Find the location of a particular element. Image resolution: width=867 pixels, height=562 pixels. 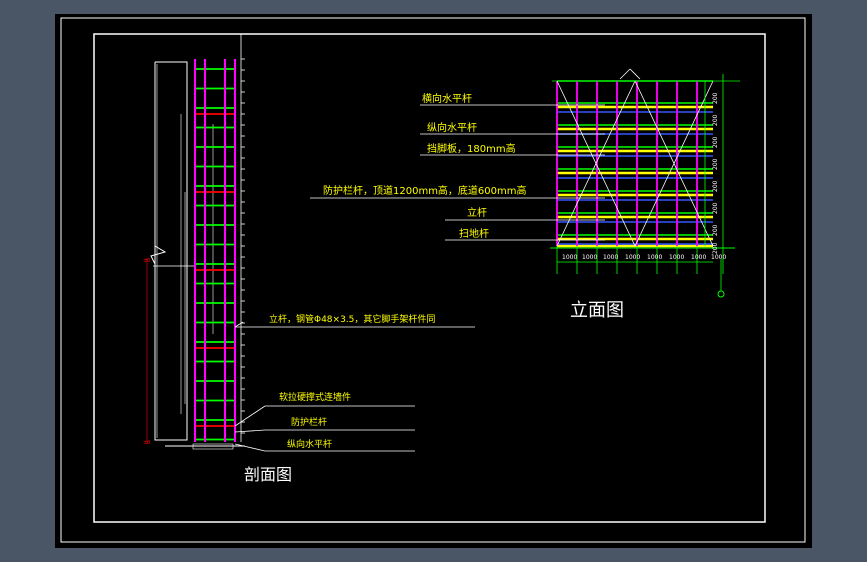

elevation-title: 立面图 is located at coordinates (597, 310).